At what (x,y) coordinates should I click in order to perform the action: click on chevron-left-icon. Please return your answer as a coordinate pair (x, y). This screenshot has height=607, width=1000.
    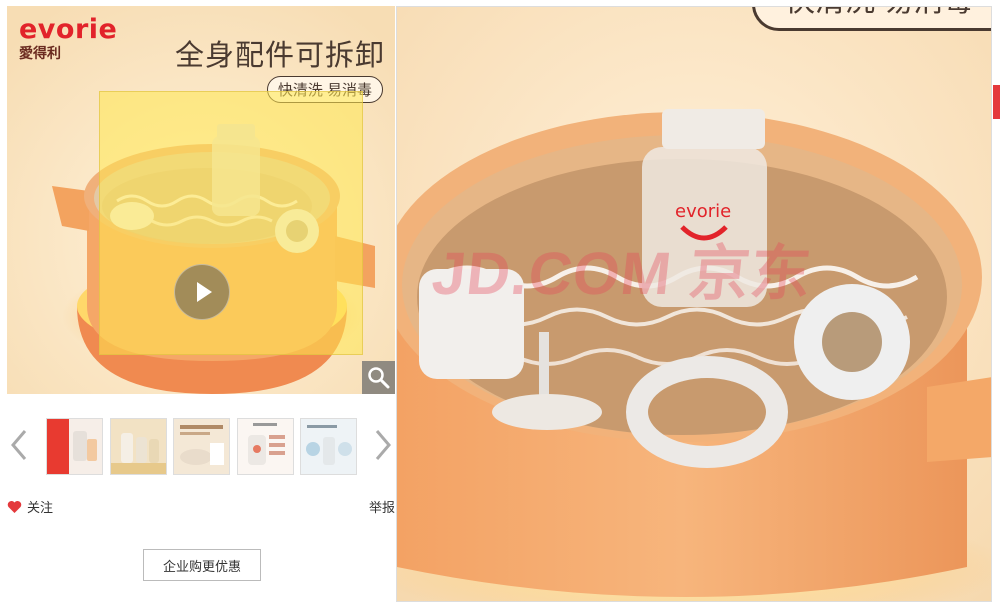
    Looking at the image, I should click on (19, 445).